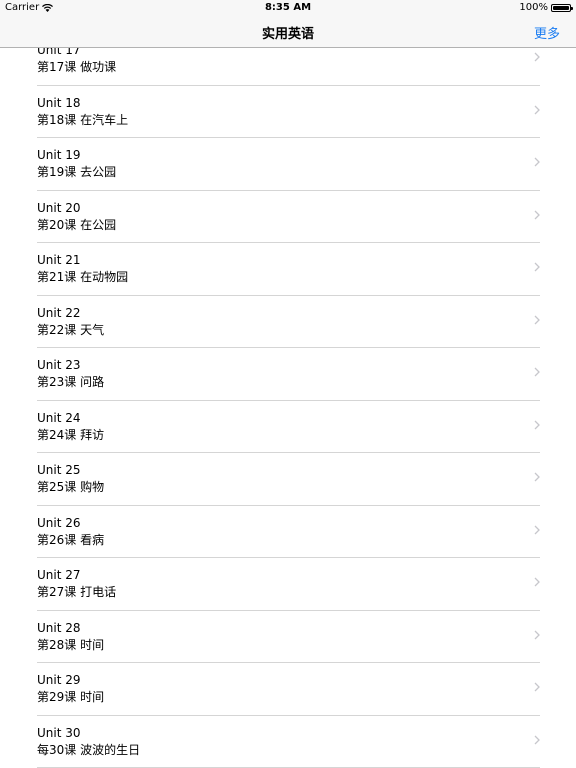  Describe the element at coordinates (59, 102) in the screenshot. I see `lesson-unit-title: Unit 18` at that location.